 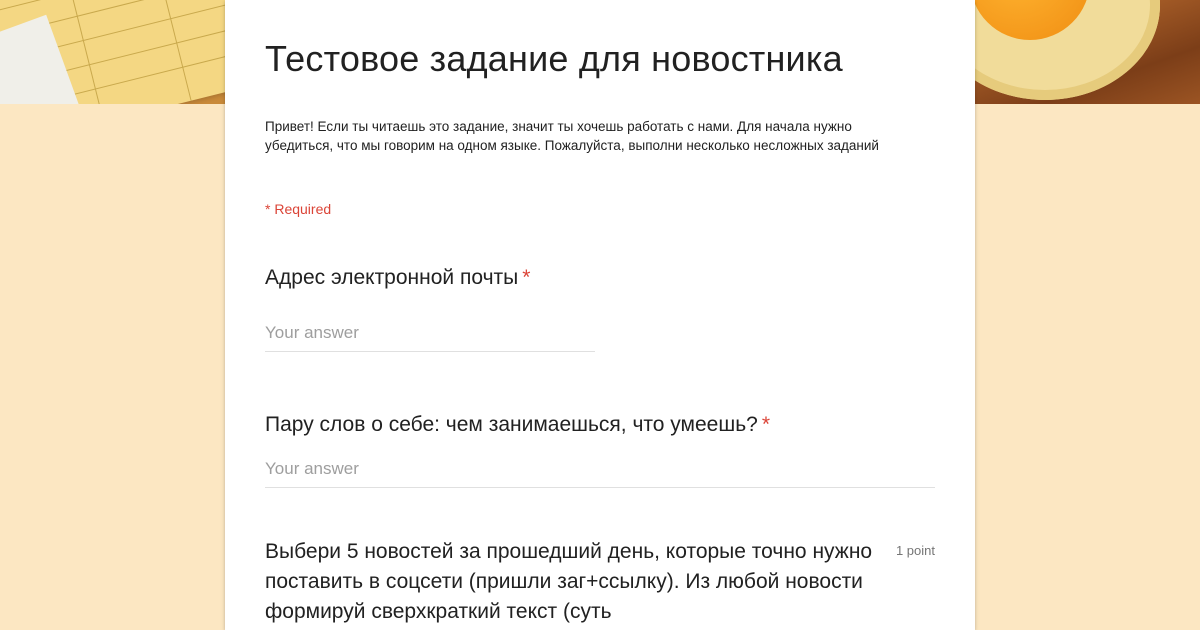 I want to click on question-email: Адрес электронной почты *, so click(x=397, y=278).